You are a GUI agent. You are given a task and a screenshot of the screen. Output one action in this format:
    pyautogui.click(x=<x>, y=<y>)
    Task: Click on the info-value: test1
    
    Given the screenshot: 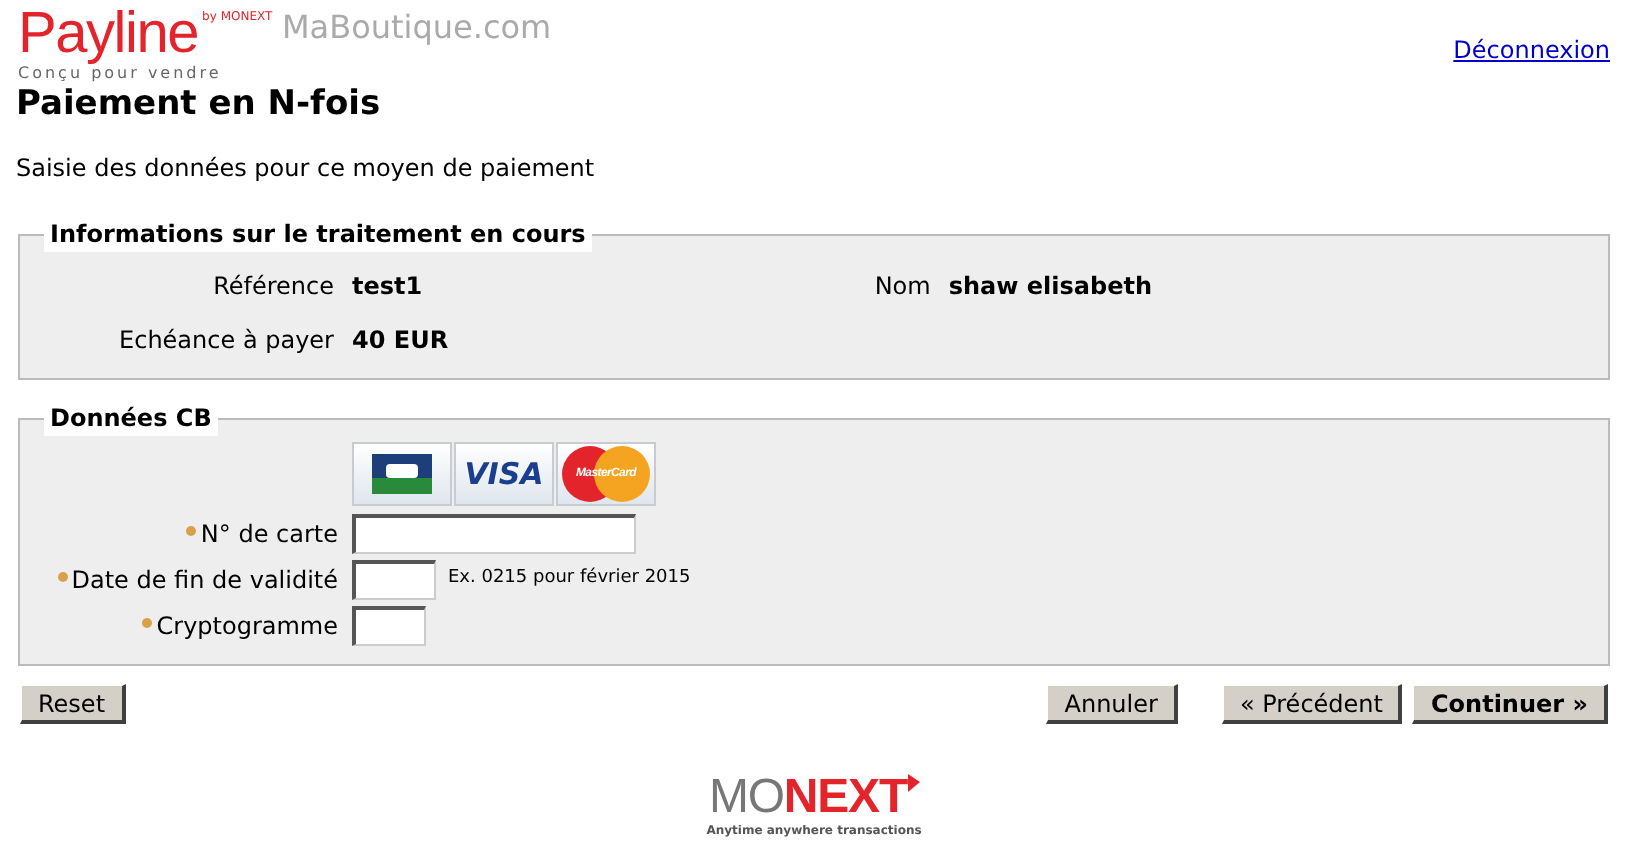 What is the action you would take?
    pyautogui.click(x=387, y=287)
    